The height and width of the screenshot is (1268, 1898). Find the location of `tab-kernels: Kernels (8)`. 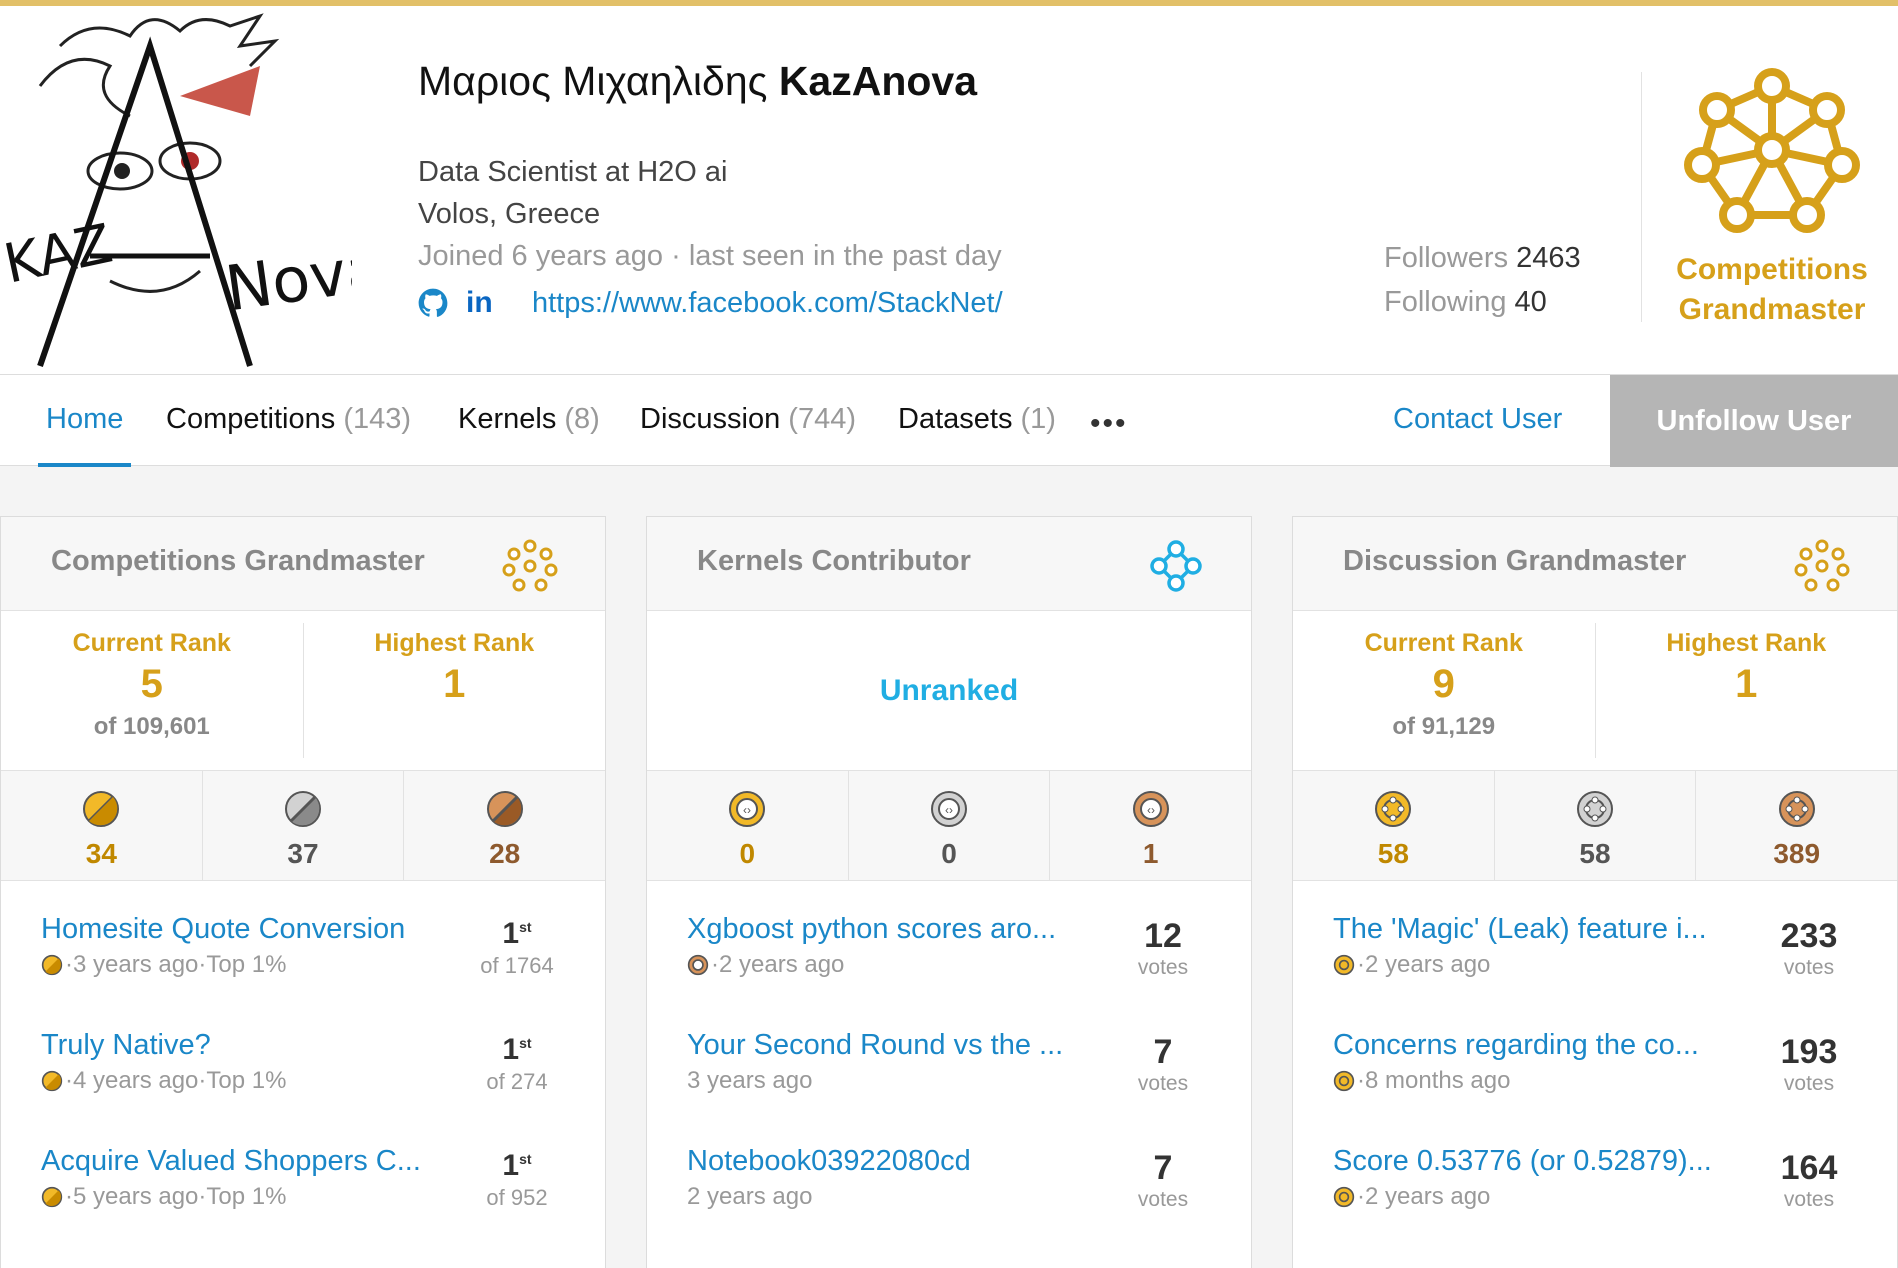

tab-kernels: Kernels (8) is located at coordinates (529, 421).